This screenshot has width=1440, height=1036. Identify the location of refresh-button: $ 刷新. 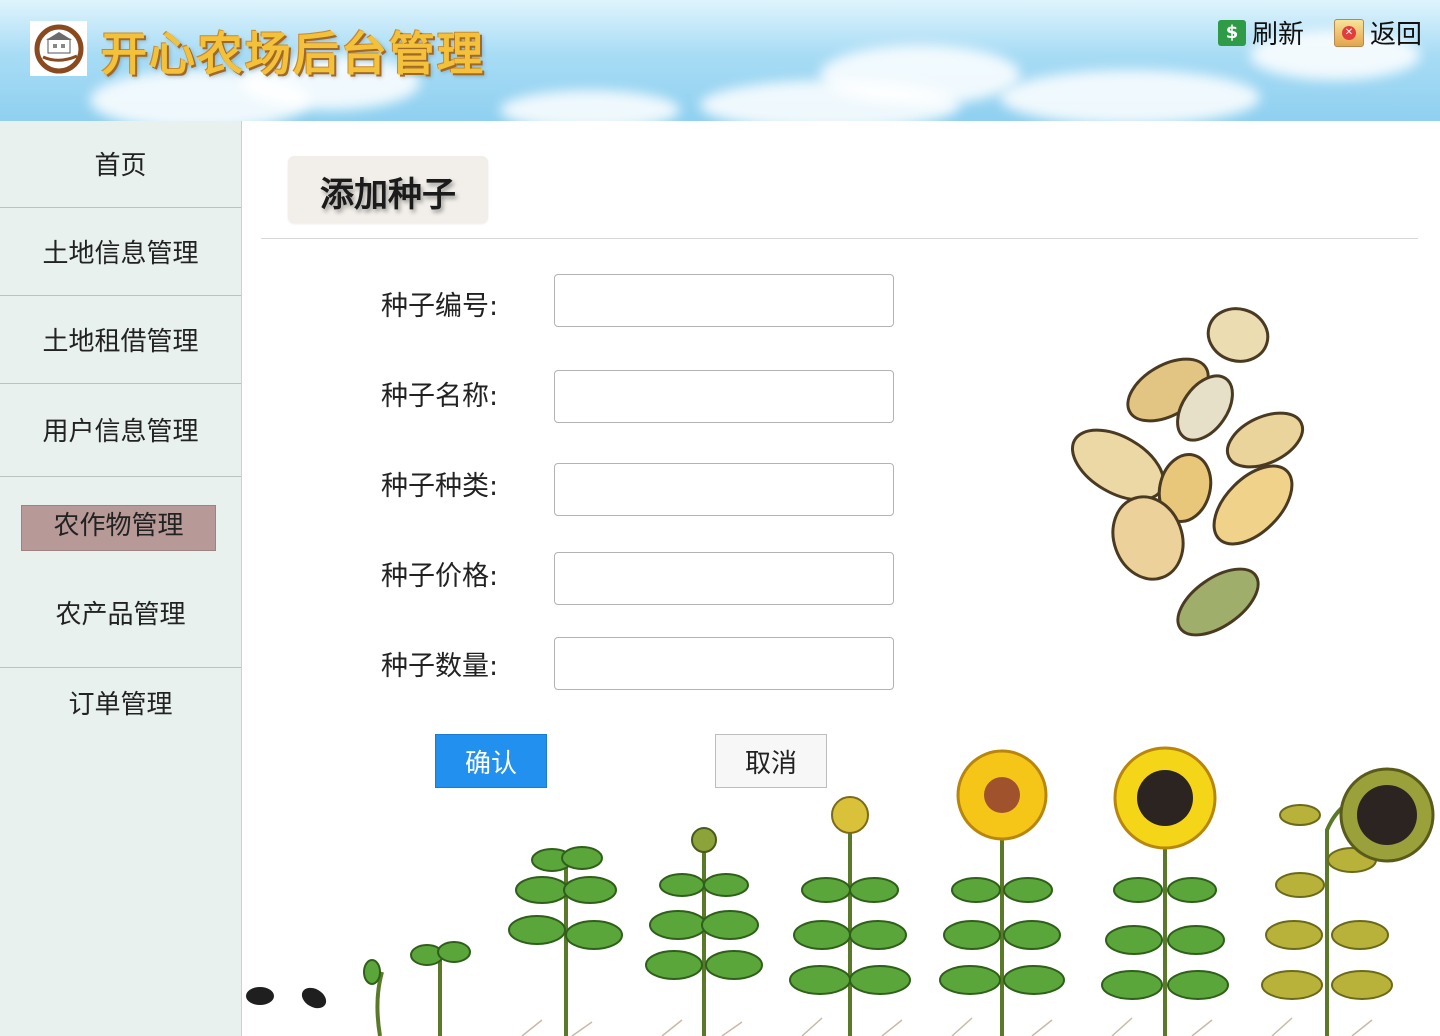
(1261, 32).